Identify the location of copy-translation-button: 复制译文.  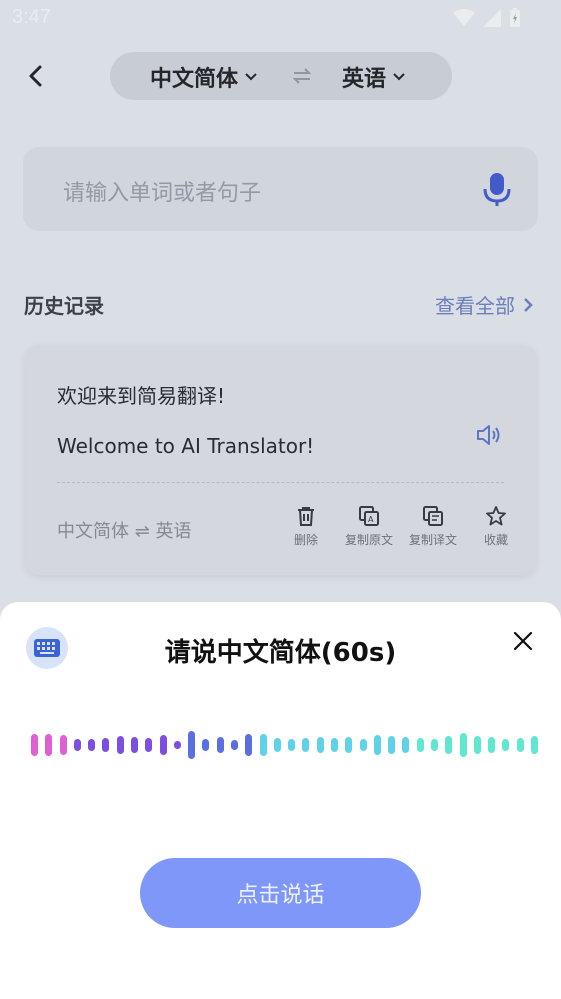
(433, 526).